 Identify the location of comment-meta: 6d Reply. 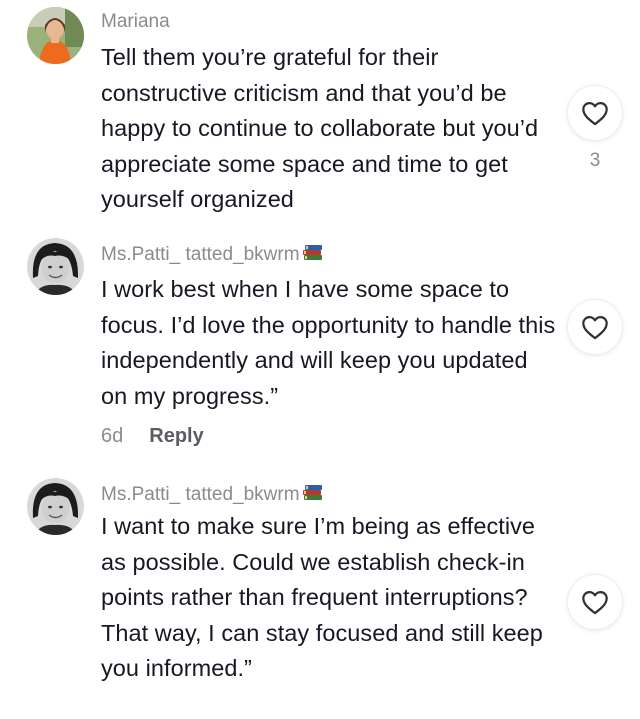
(152, 436).